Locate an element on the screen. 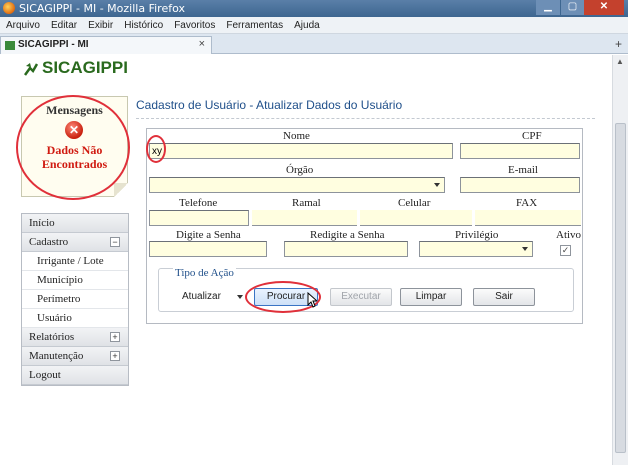 The image size is (628, 465). sidebar-item-logout: Logout is located at coordinates (75, 375).